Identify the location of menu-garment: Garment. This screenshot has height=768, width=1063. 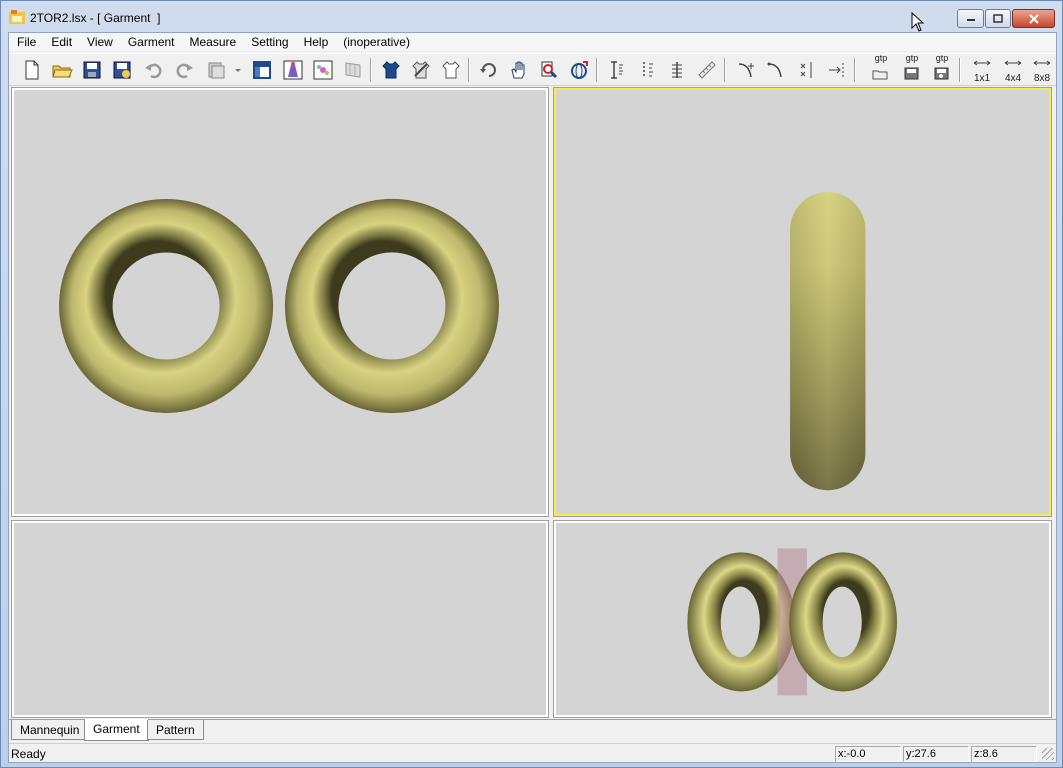
(151, 42).